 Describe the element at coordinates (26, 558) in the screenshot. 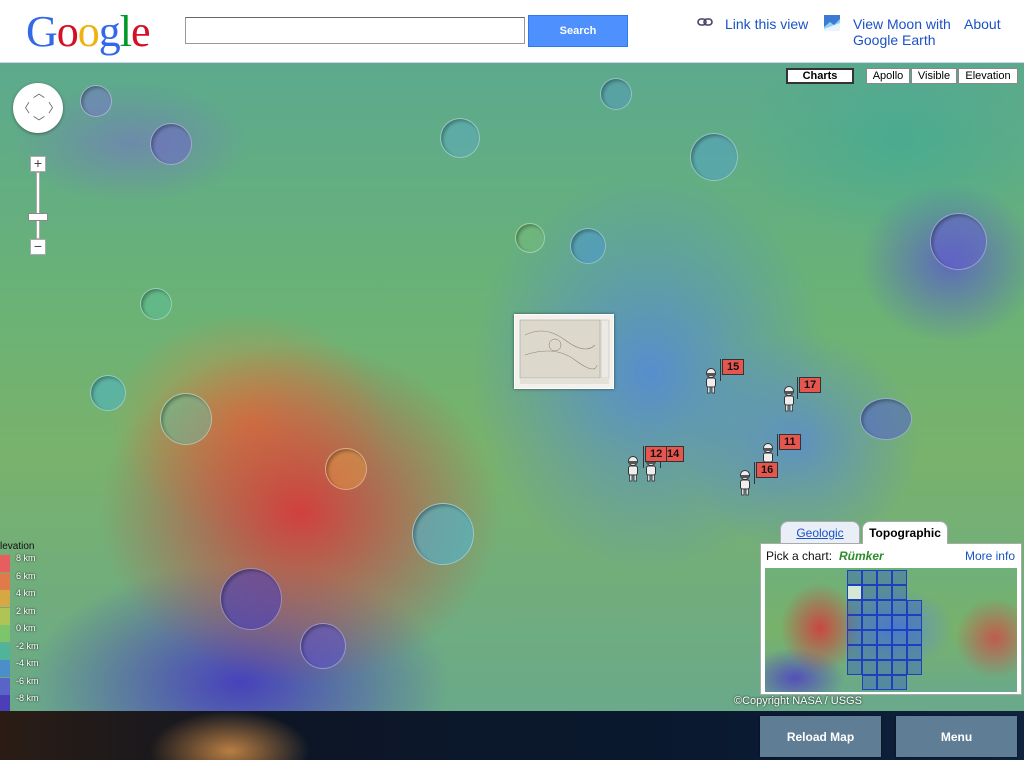

I see `elevation-label: 8 km` at that location.